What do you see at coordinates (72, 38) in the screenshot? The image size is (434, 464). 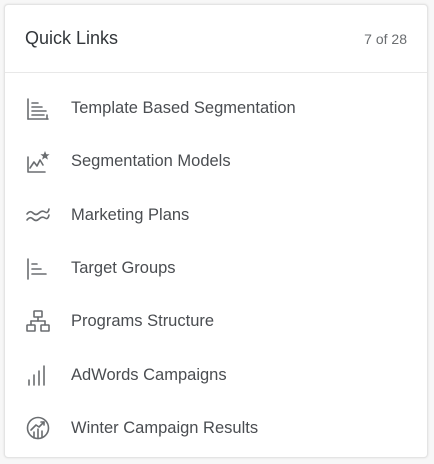 I see `card-title: Quick Links` at bounding box center [72, 38].